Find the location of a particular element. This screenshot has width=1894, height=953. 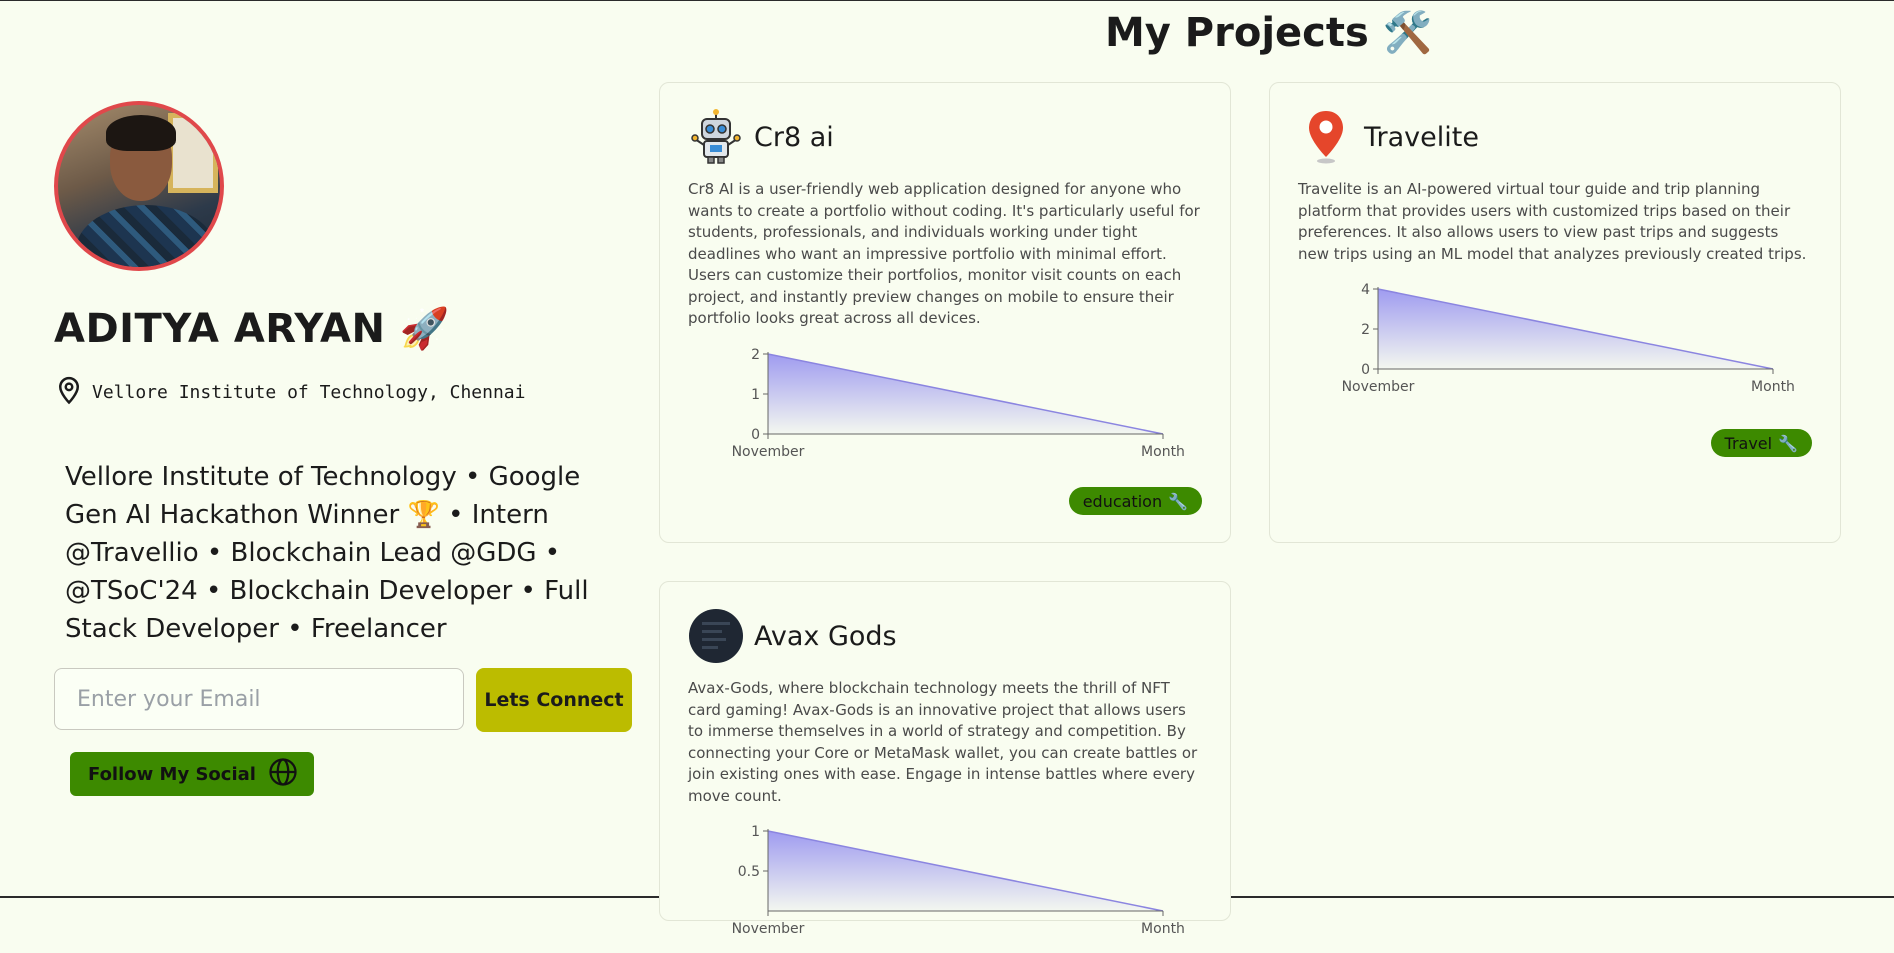

avatar-icon is located at coordinates (716, 636).